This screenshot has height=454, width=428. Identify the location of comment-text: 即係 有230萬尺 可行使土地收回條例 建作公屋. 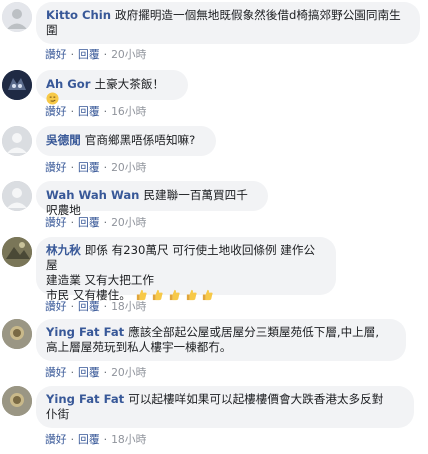
(181, 257).